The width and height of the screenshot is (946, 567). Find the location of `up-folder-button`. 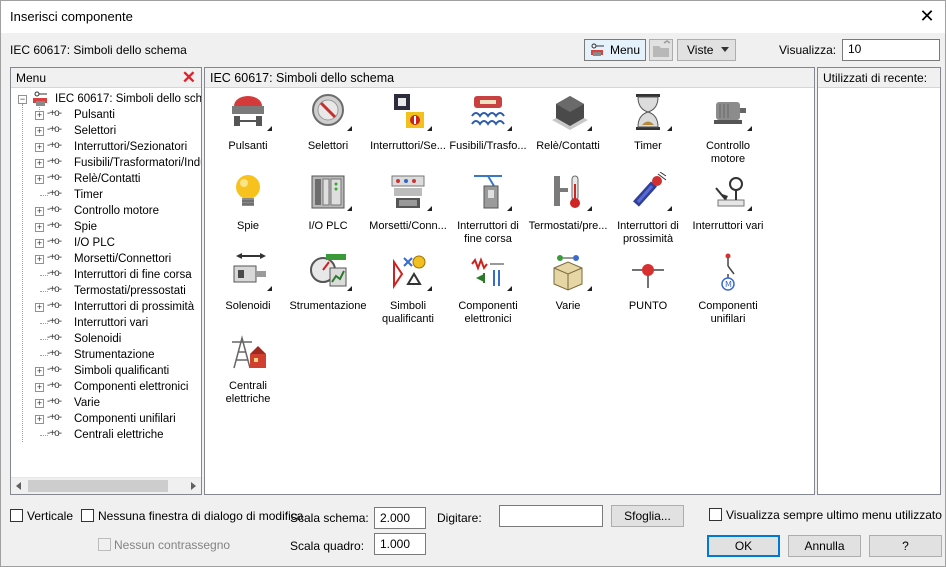

up-folder-button is located at coordinates (661, 50).